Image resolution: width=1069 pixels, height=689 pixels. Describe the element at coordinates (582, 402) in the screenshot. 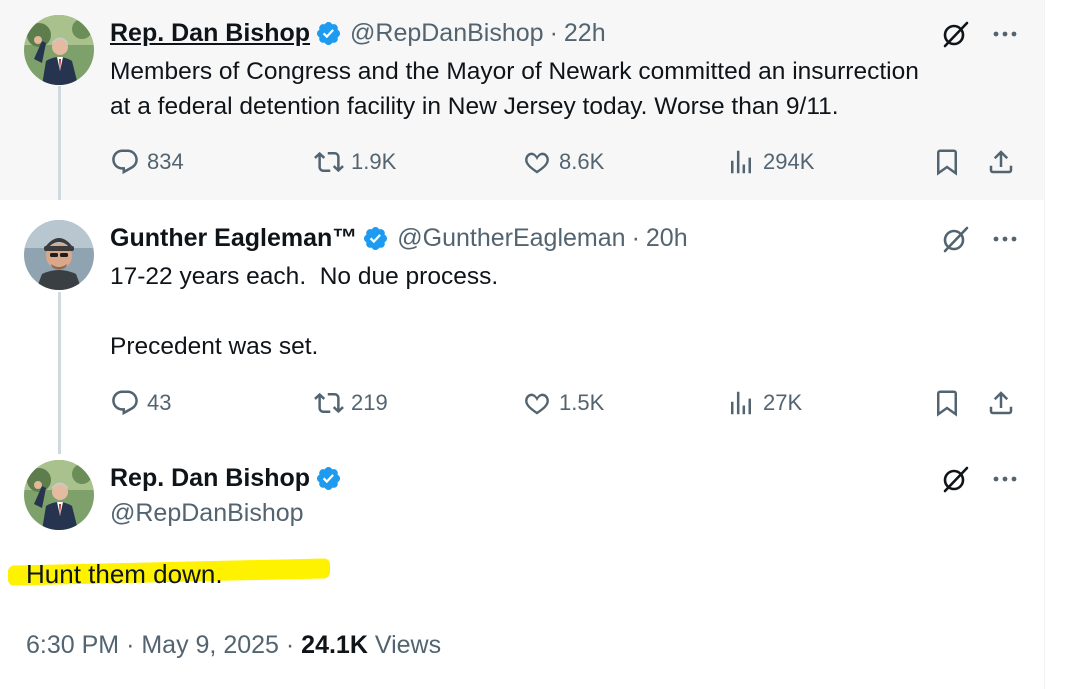

I see `like-count: 1.5K` at that location.